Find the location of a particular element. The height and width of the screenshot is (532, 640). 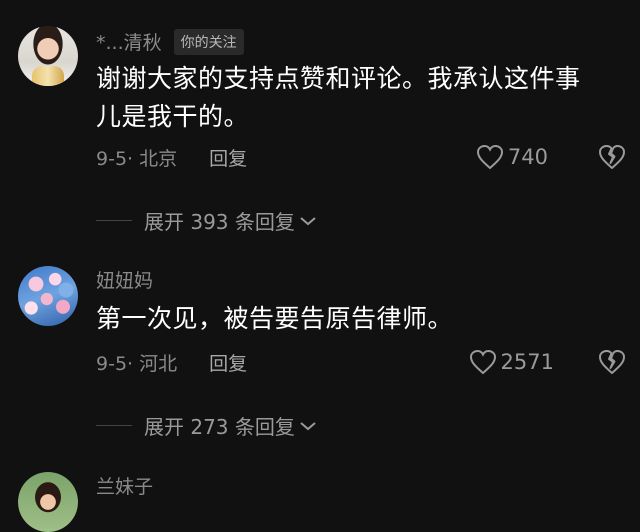

meta-row: 9-5· 北京 回复 740 is located at coordinates (362, 157).